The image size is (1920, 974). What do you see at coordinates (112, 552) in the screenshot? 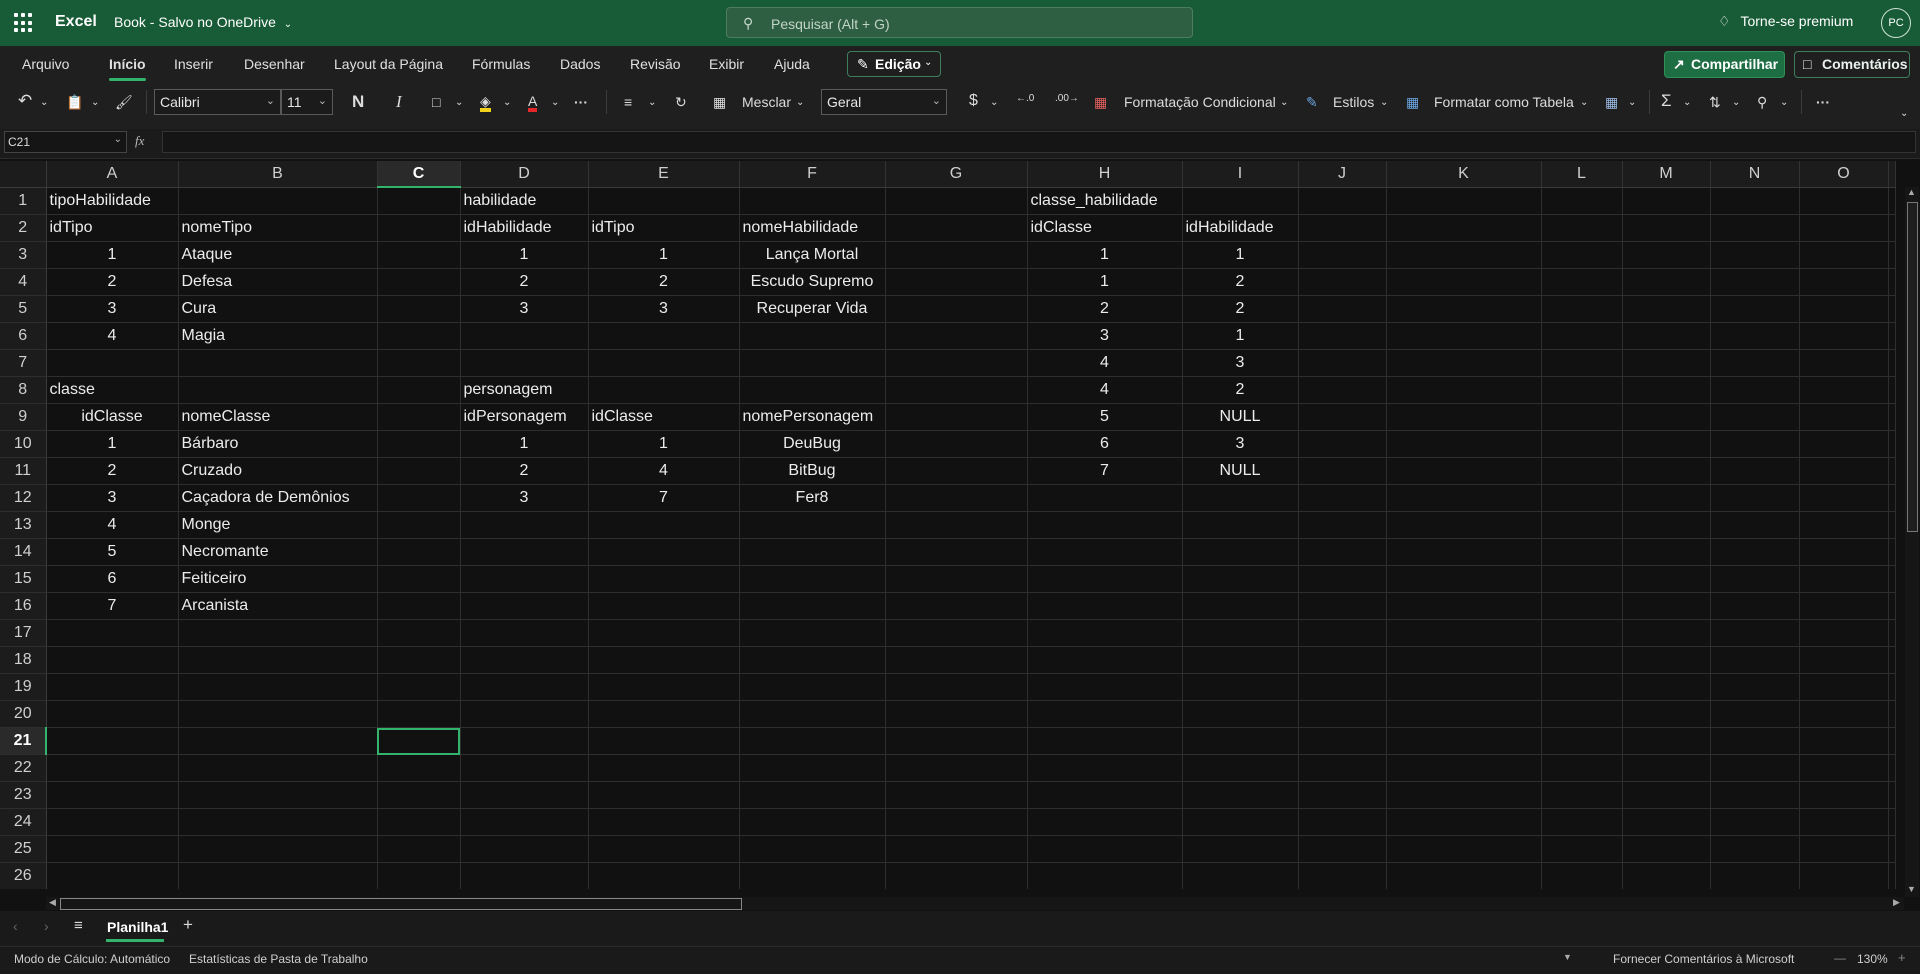
I see `cell-A14: 5` at bounding box center [112, 552].